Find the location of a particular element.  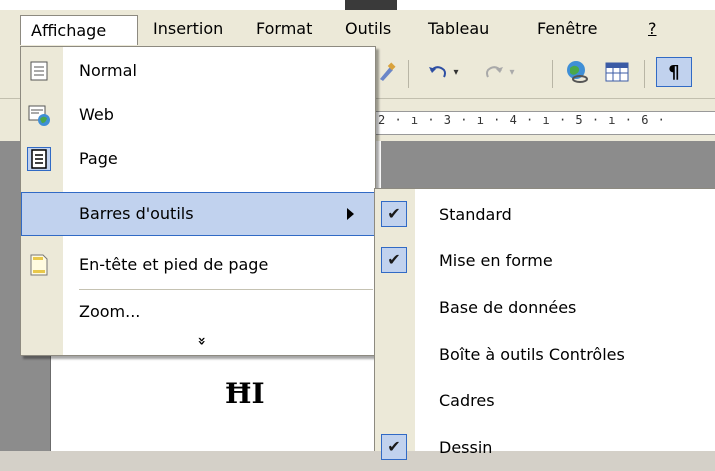

menu-fenetre: Fenêtre is located at coordinates (567, 29).